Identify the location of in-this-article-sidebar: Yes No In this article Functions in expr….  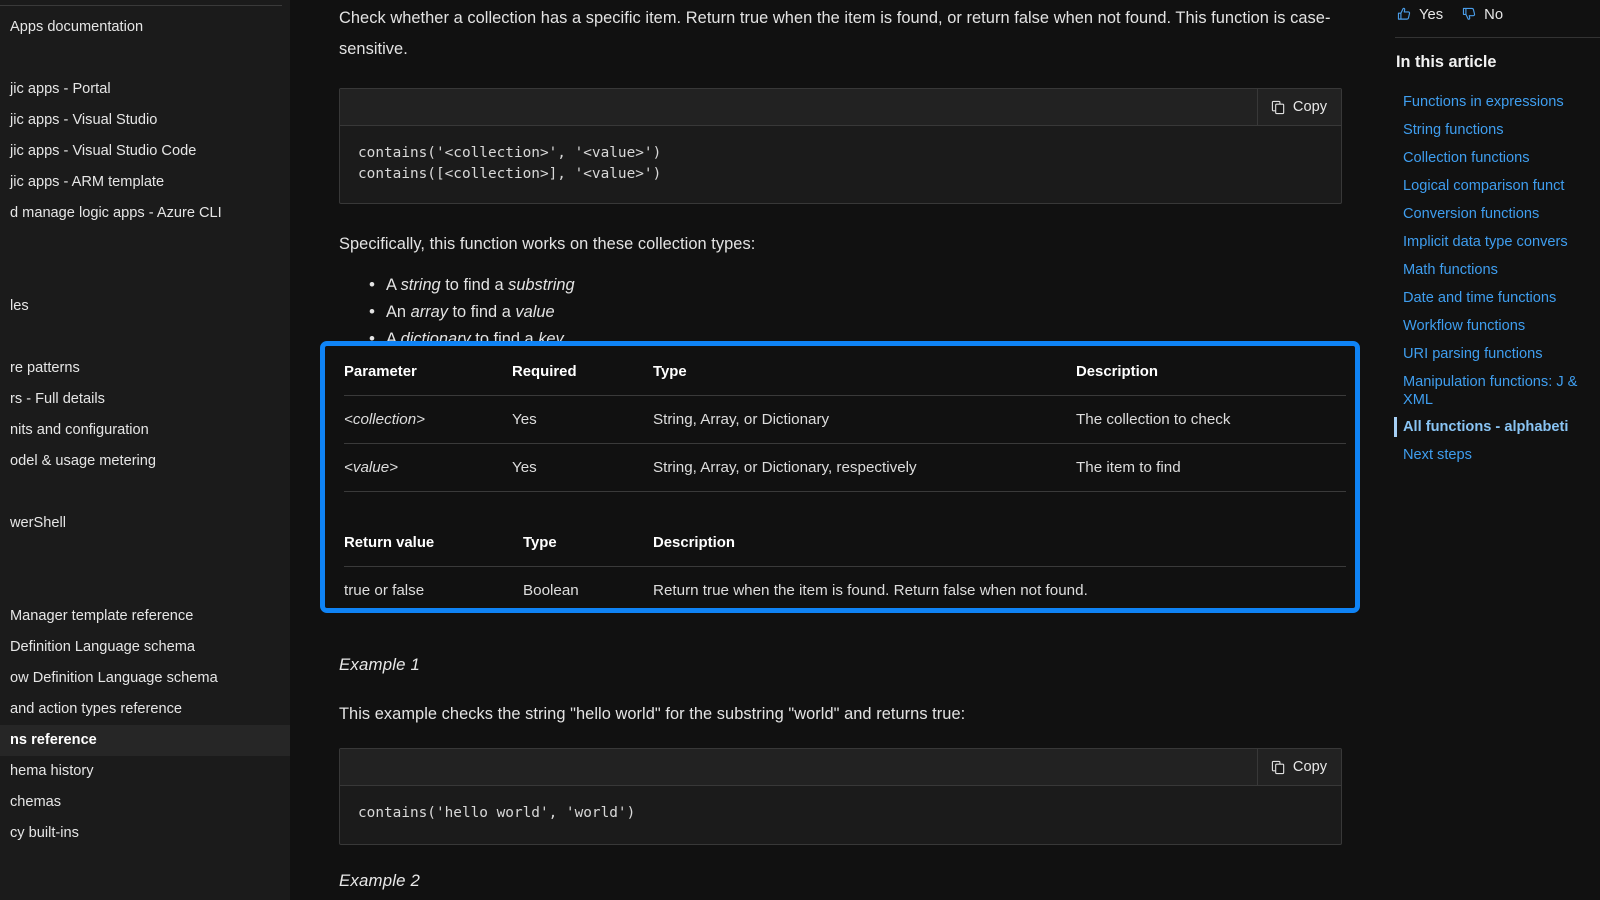
(1490, 450).